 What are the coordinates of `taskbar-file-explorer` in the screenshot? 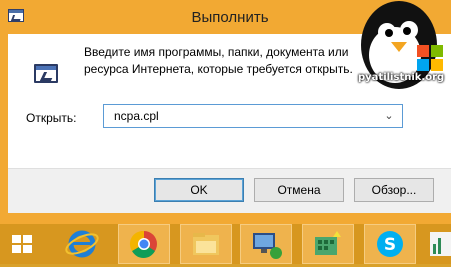 It's located at (206, 244).